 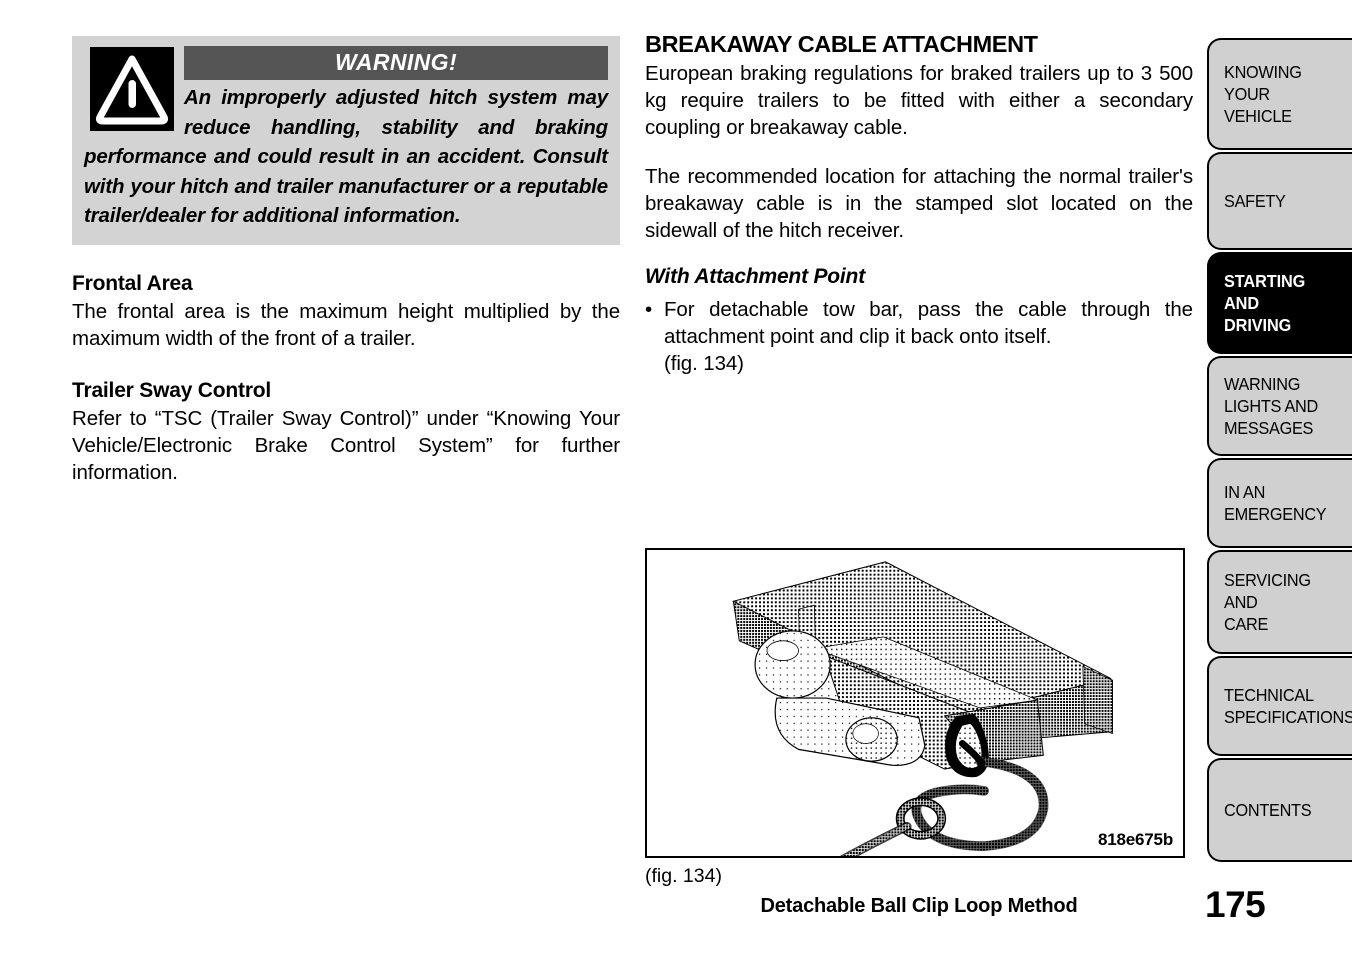 I want to click on sidebar-item-contents: CONTENTS, so click(x=1279, y=810).